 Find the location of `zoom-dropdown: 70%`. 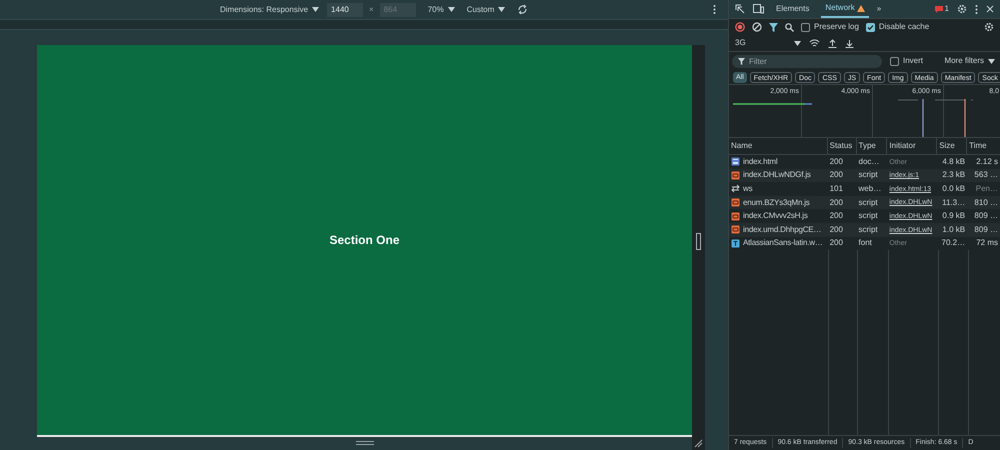

zoom-dropdown: 70% is located at coordinates (441, 10).